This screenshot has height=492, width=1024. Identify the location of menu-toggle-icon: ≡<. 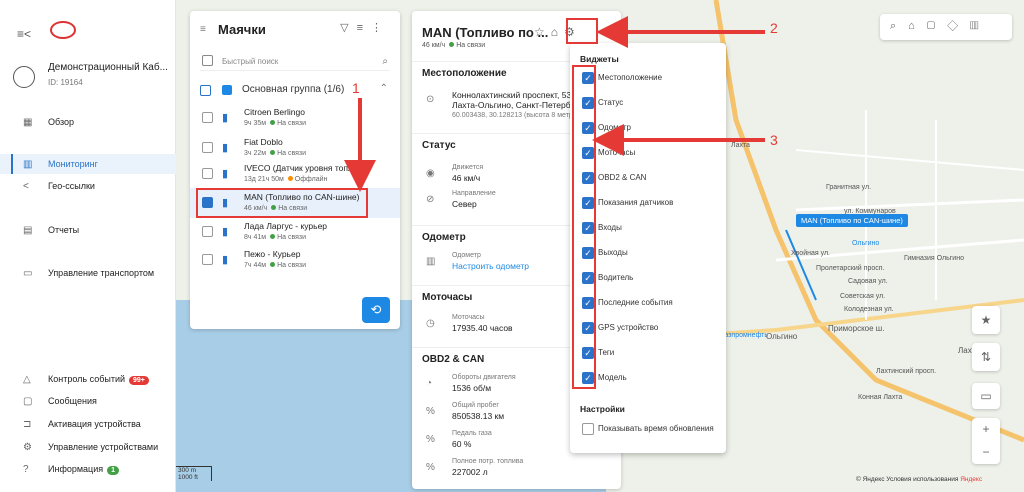
(24, 34).